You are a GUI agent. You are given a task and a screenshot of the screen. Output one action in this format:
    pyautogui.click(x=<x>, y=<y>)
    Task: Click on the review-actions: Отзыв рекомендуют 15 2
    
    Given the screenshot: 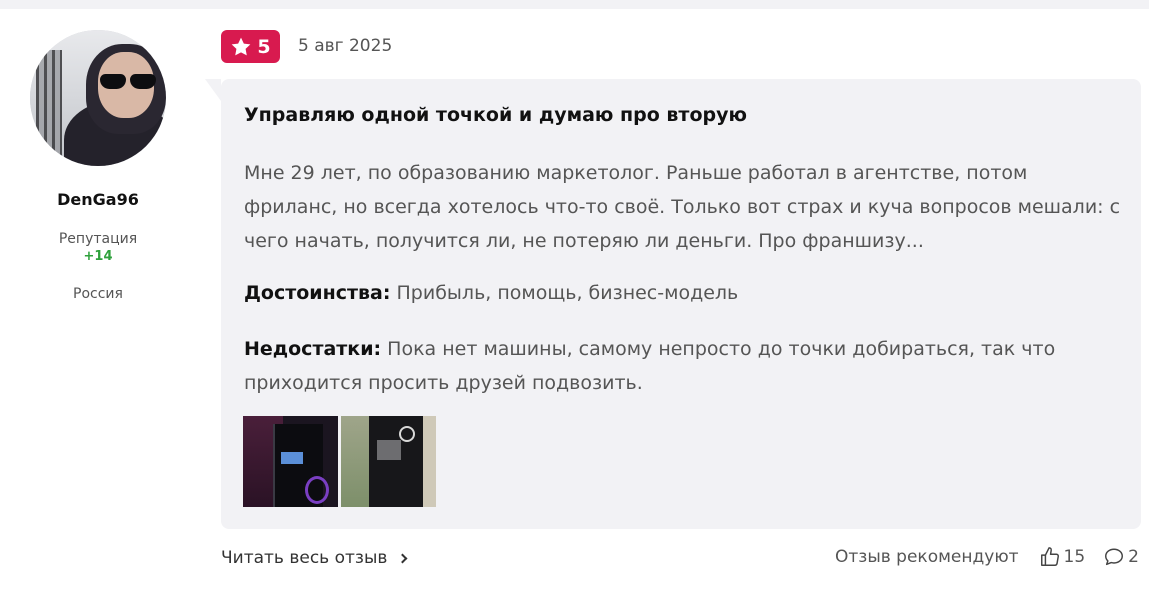 What is the action you would take?
    pyautogui.click(x=987, y=557)
    